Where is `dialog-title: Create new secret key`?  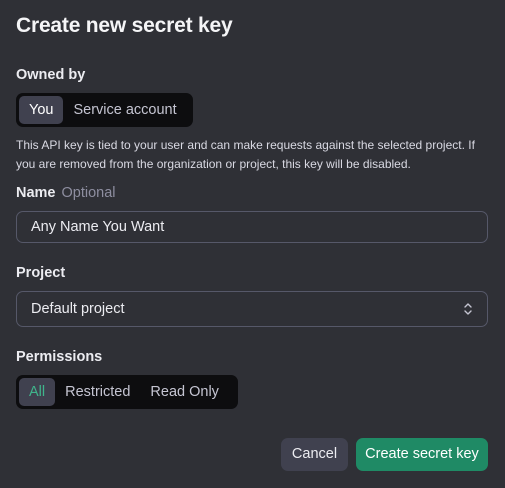 dialog-title: Create new secret key is located at coordinates (124, 25).